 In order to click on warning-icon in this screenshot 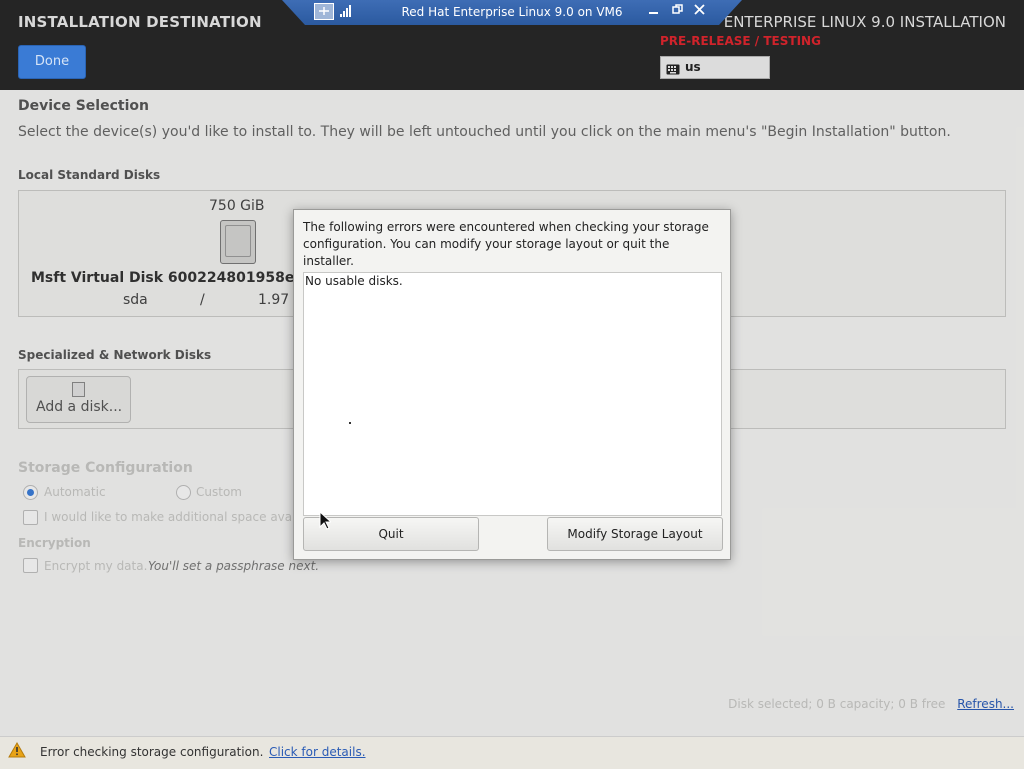, I will do `click(17, 751)`.